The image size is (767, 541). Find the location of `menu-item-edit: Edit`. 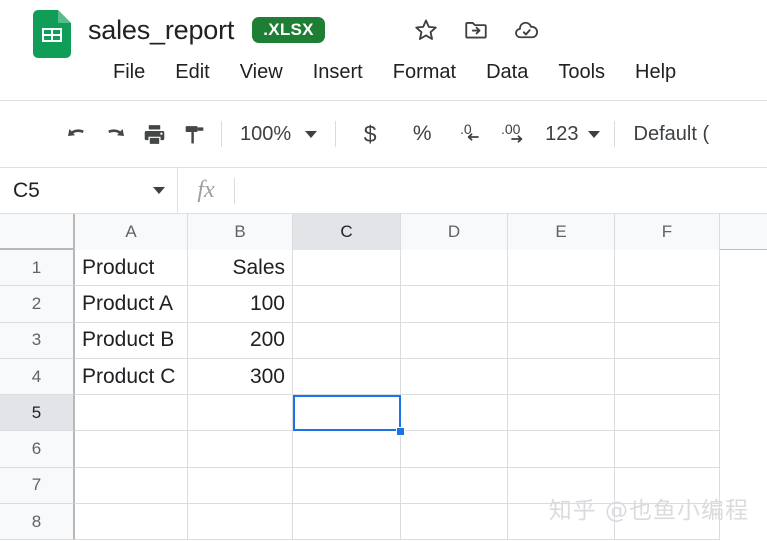

menu-item-edit: Edit is located at coordinates (192, 72).